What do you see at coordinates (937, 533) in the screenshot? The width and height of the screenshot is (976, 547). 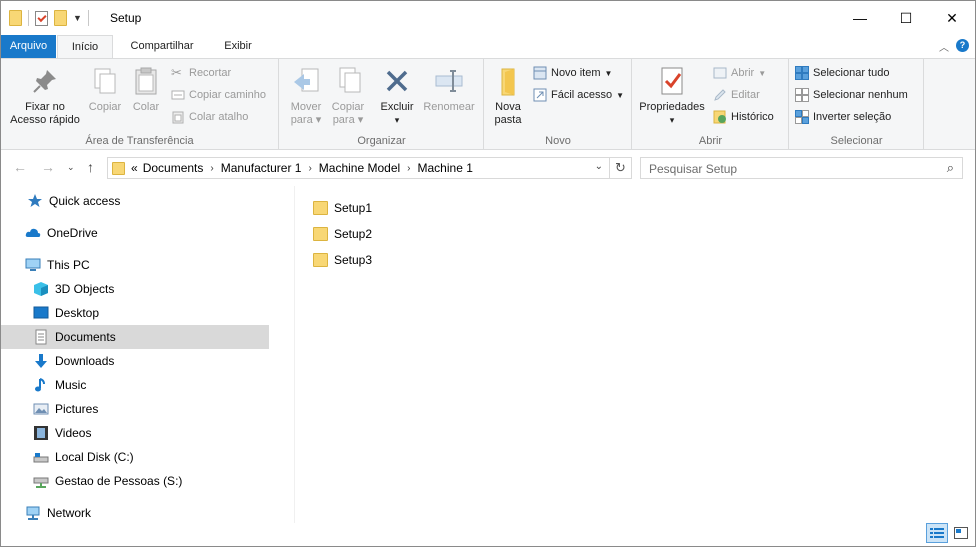 I see `details-view-icon` at bounding box center [937, 533].